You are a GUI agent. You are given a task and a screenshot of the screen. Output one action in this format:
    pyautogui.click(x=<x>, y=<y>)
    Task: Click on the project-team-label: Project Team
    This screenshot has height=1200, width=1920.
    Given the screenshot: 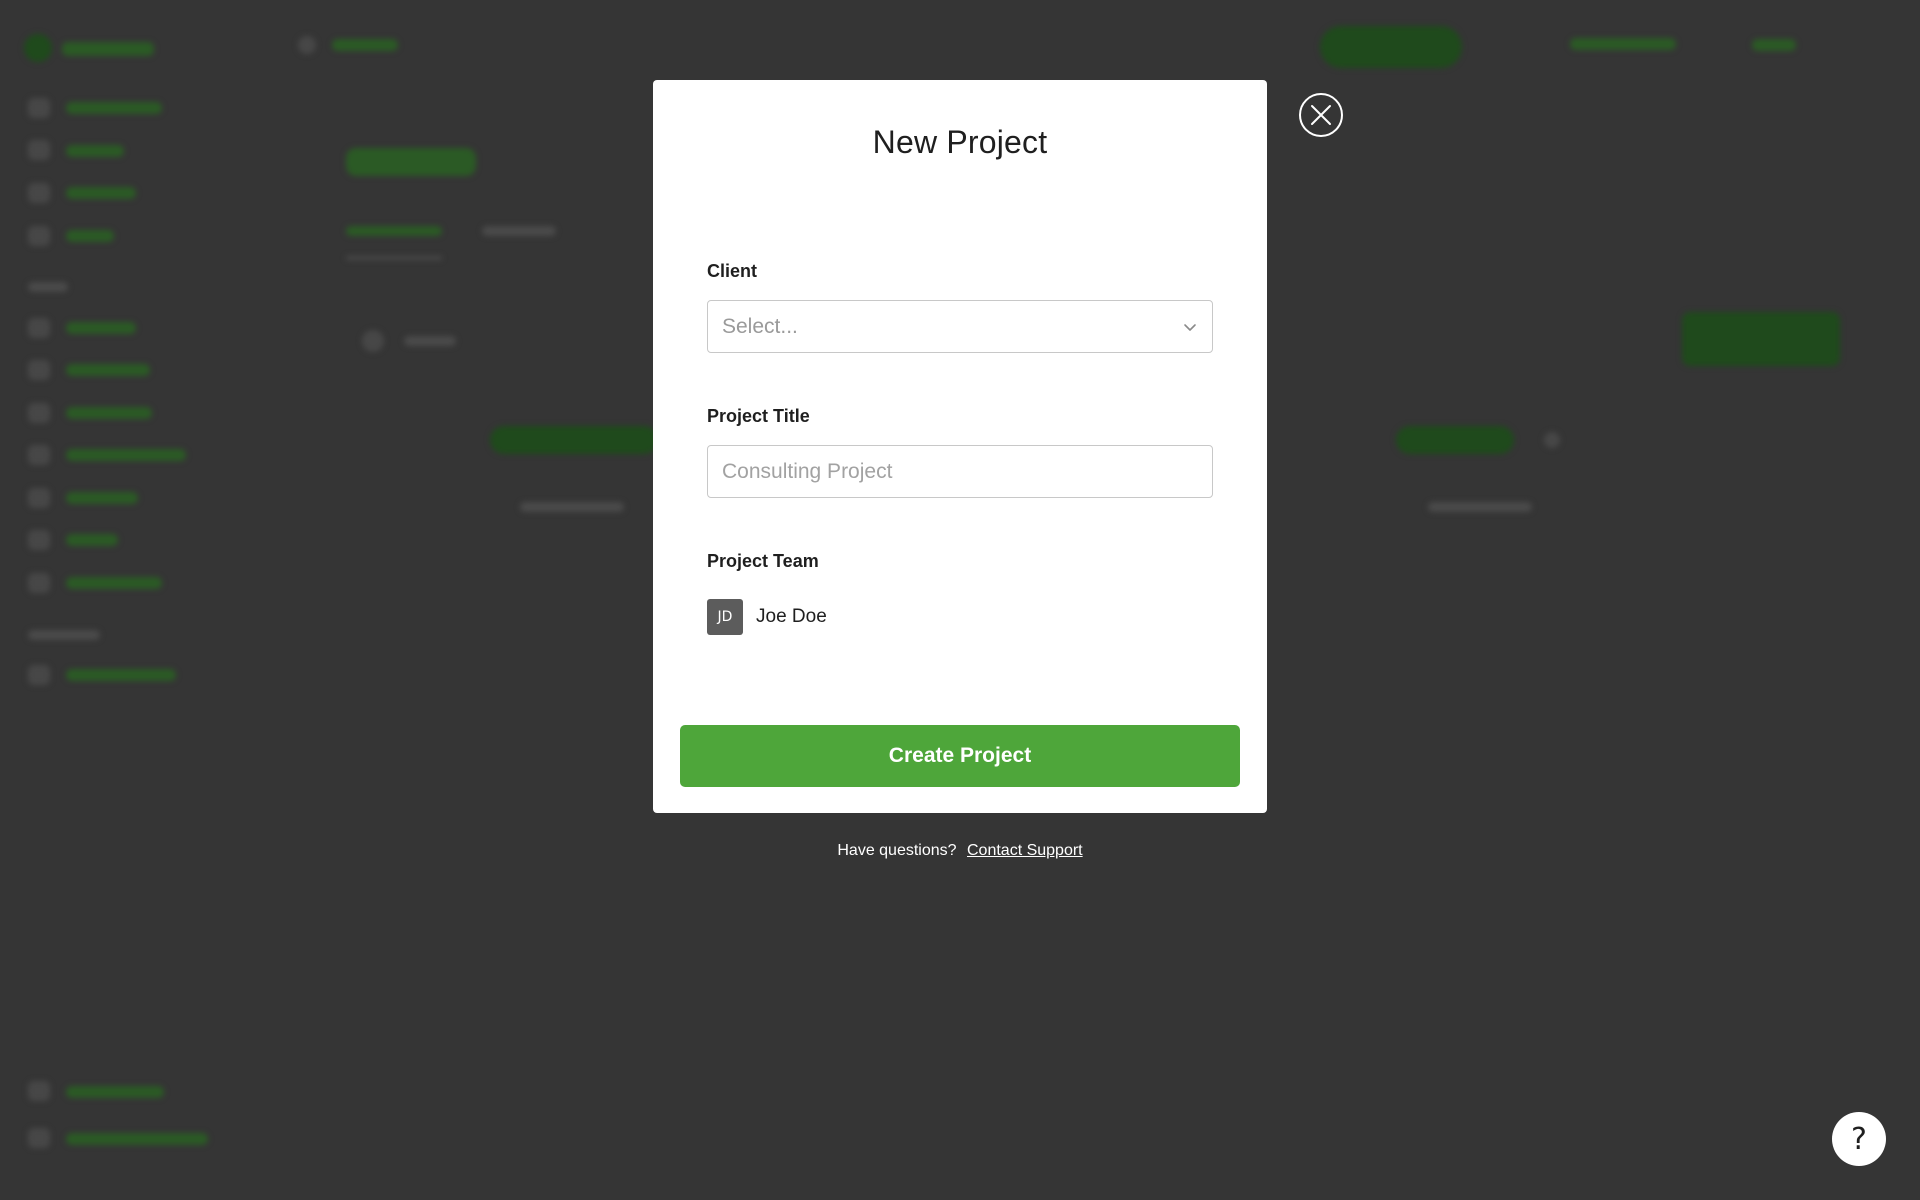 What is the action you would take?
    pyautogui.click(x=763, y=561)
    